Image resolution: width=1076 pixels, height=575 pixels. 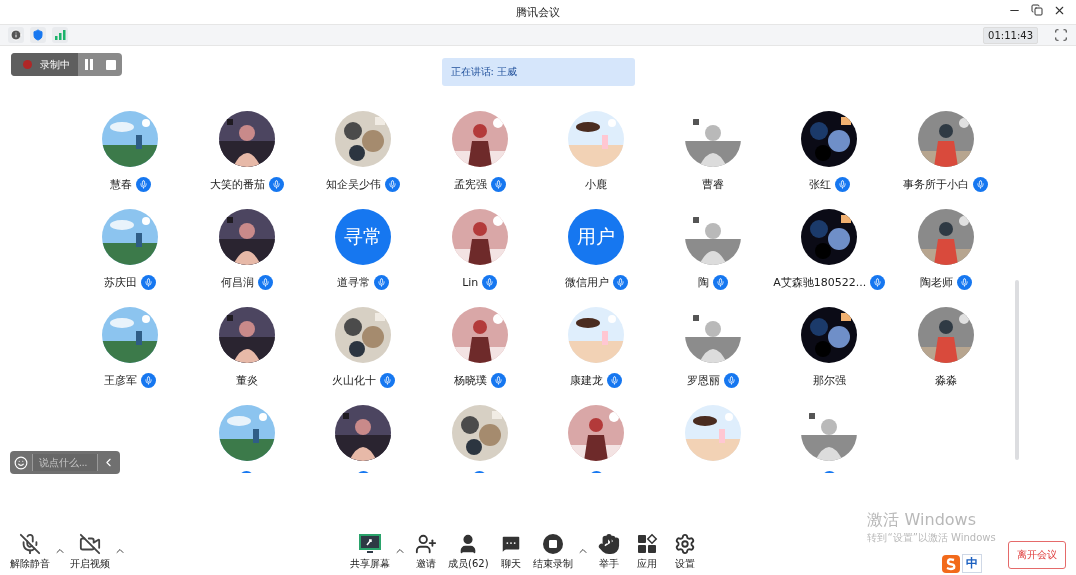 What do you see at coordinates (353, 380) in the screenshot?
I see `participant-name: 火山化十` at bounding box center [353, 380].